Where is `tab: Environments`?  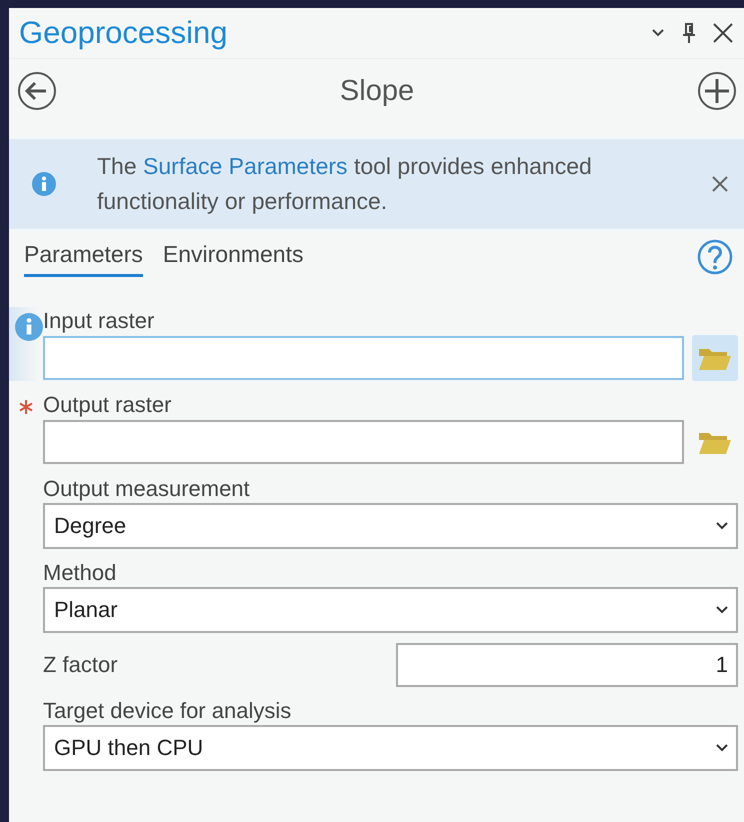
tab: Environments is located at coordinates (233, 258).